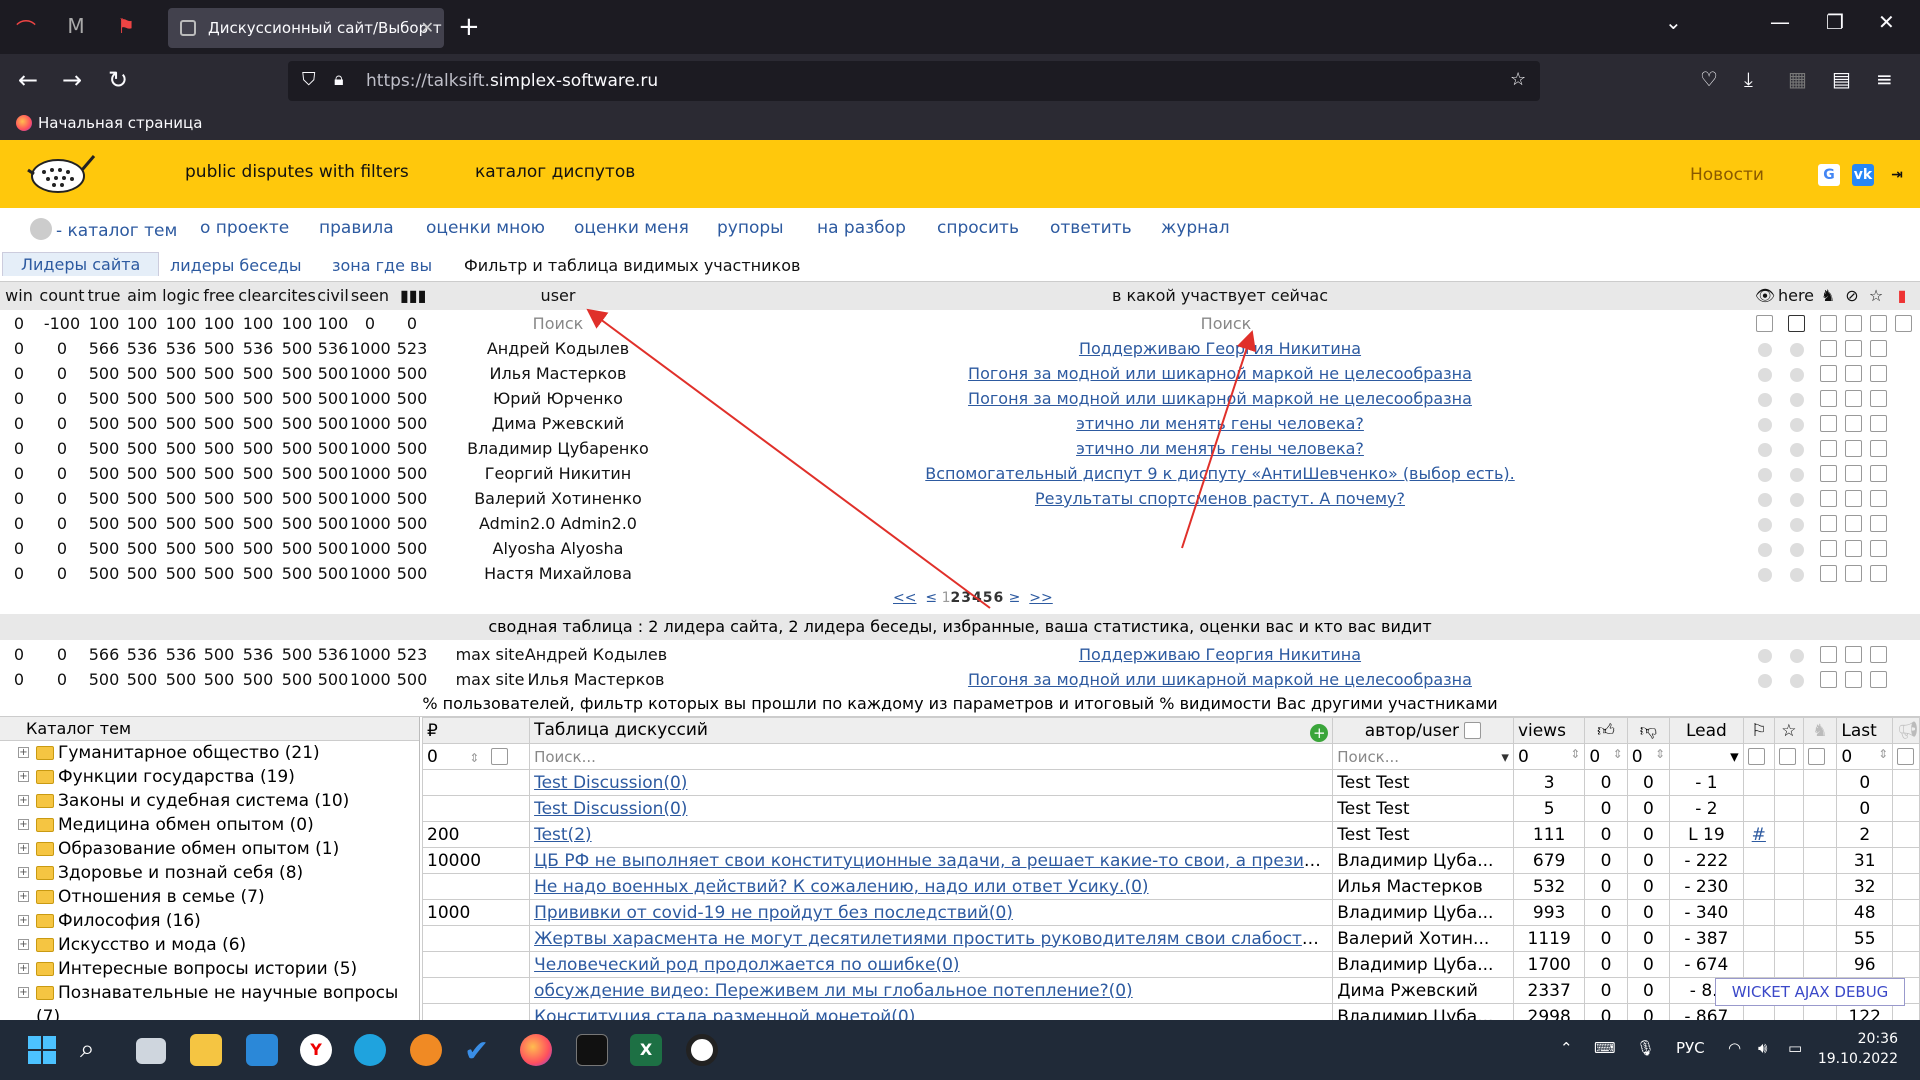 The width and height of the screenshot is (1920, 1080). I want to click on back-icon: ←, so click(28, 80).